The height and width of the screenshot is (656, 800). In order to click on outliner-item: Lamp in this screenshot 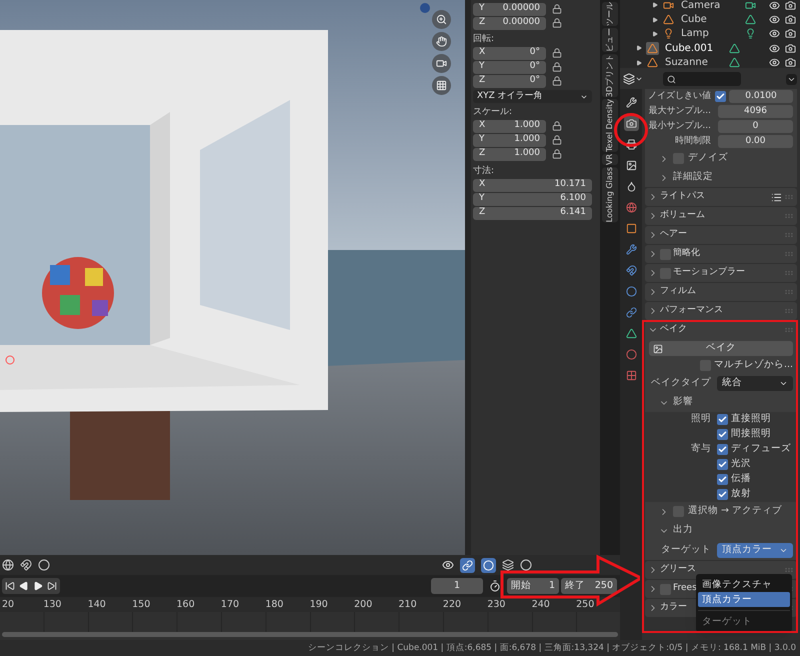, I will do `click(713, 34)`.